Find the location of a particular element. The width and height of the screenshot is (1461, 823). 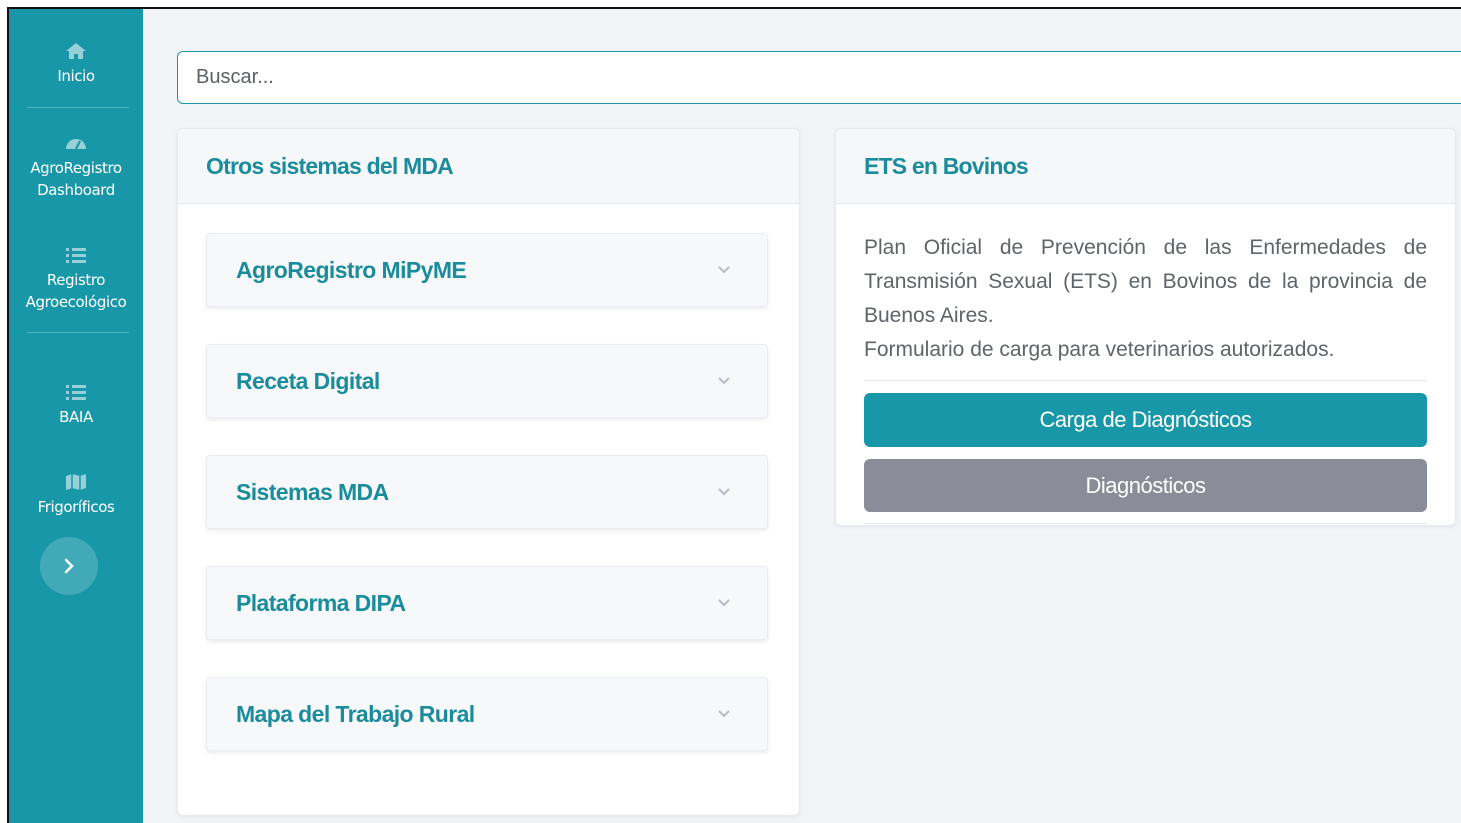

search-input is located at coordinates (819, 77).